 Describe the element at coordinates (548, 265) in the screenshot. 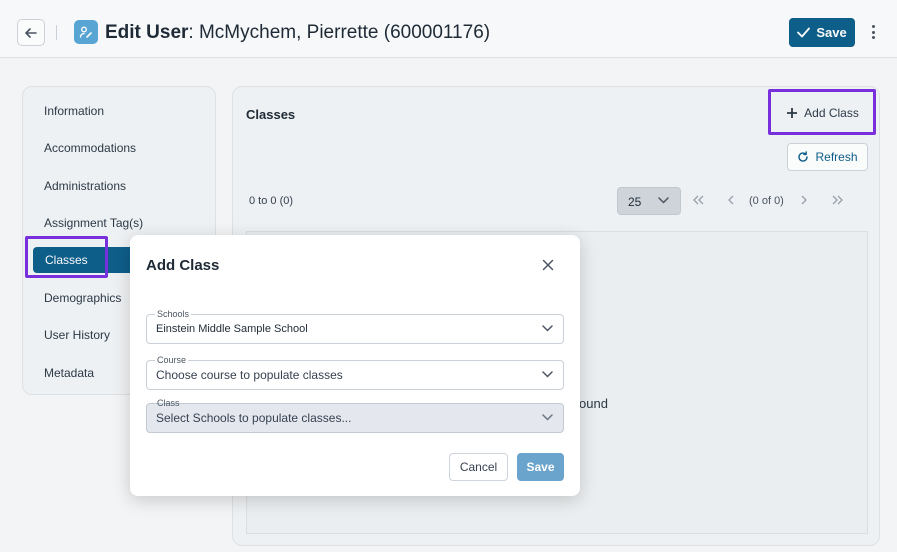

I see `close-icon` at that location.